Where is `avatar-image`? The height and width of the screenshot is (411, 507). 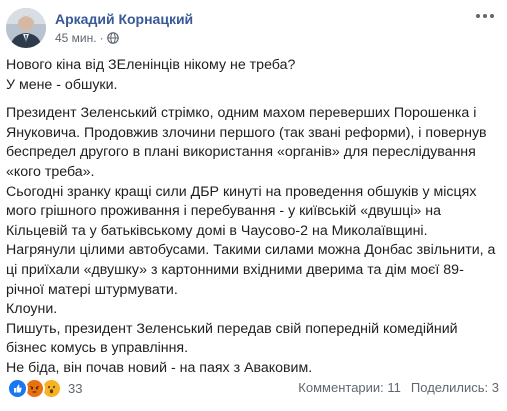
avatar-image is located at coordinates (26, 28).